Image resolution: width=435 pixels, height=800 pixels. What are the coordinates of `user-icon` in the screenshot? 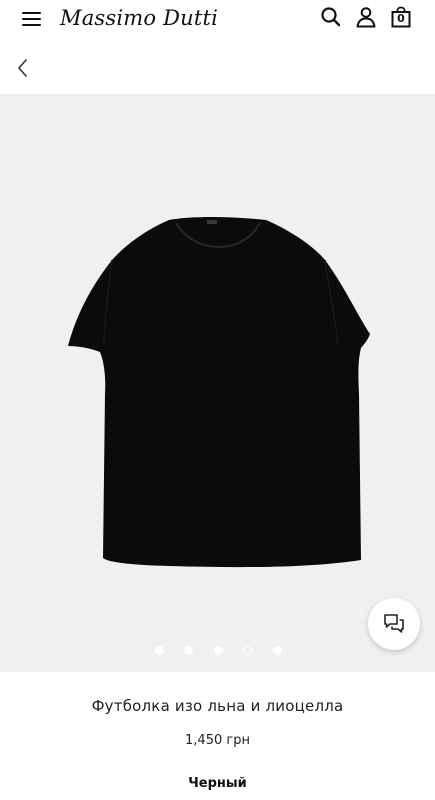 It's located at (366, 17).